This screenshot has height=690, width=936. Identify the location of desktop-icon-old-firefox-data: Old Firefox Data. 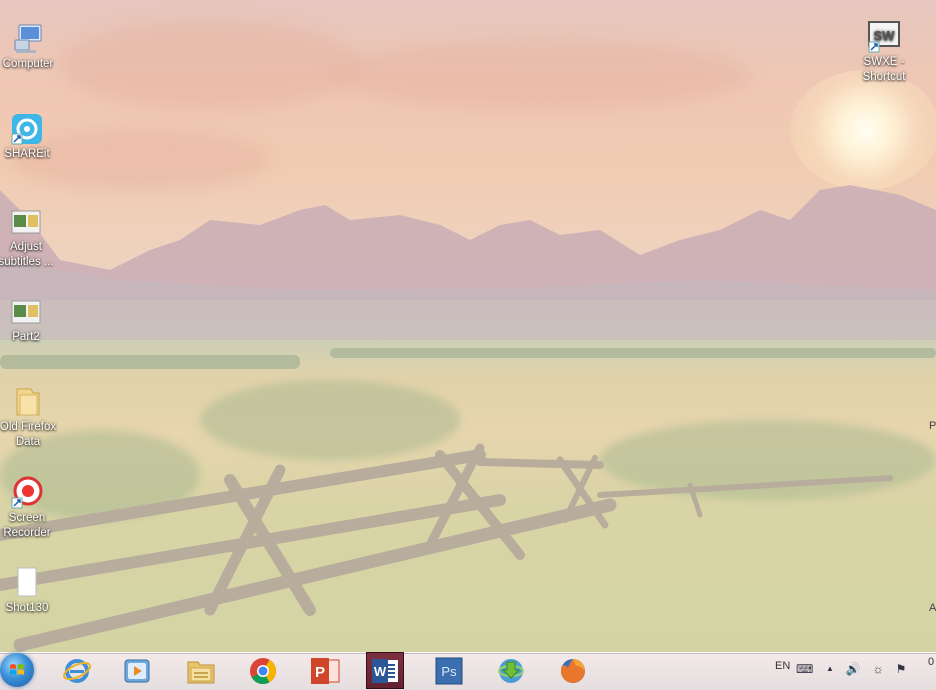
(32, 417).